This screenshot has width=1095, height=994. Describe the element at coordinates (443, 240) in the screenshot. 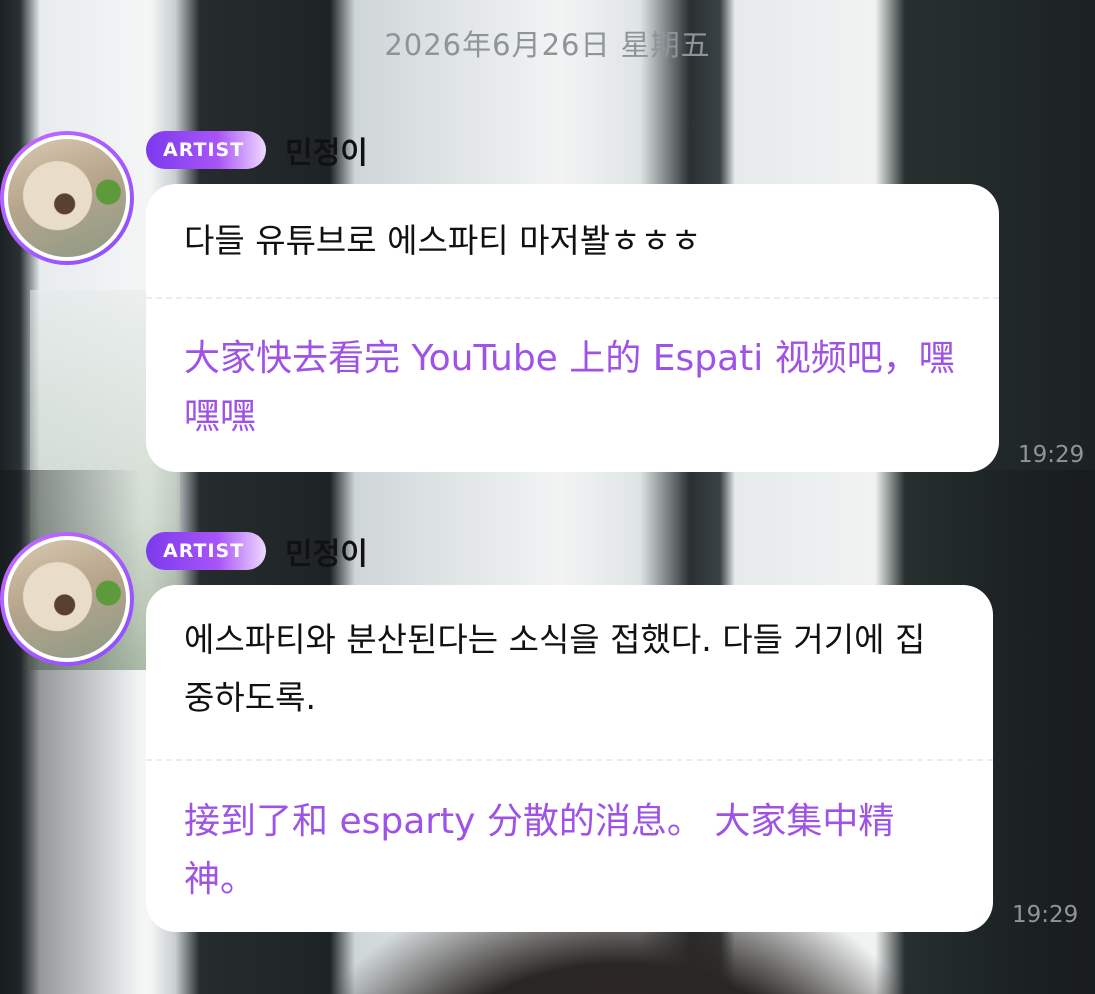

I see `original-text: 다들 유튜브로 에스파티 마저봘ㅎㅎㅎ` at that location.